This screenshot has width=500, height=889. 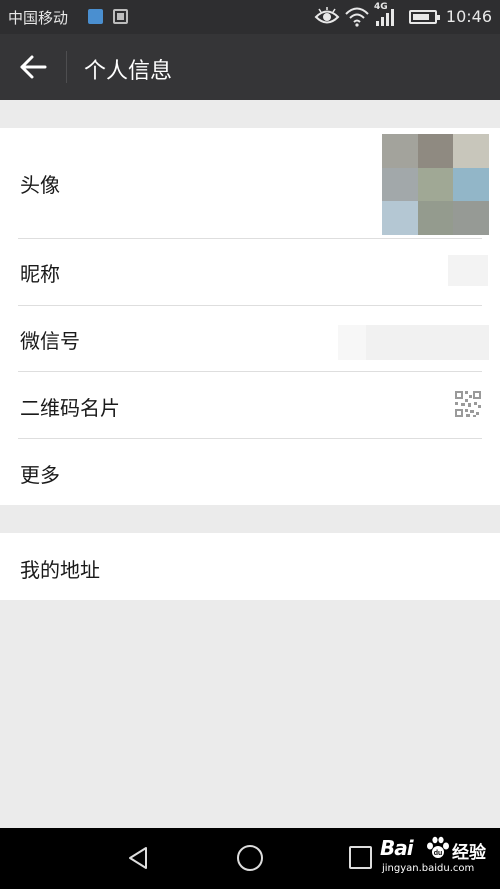 What do you see at coordinates (70, 408) in the screenshot?
I see `qr-code-label: 二维码名片` at bounding box center [70, 408].